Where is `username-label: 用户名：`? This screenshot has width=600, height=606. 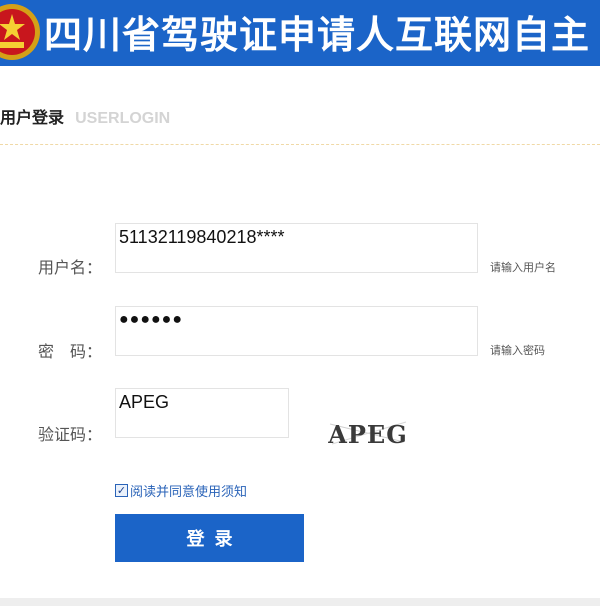 username-label: 用户名： is located at coordinates (70, 267).